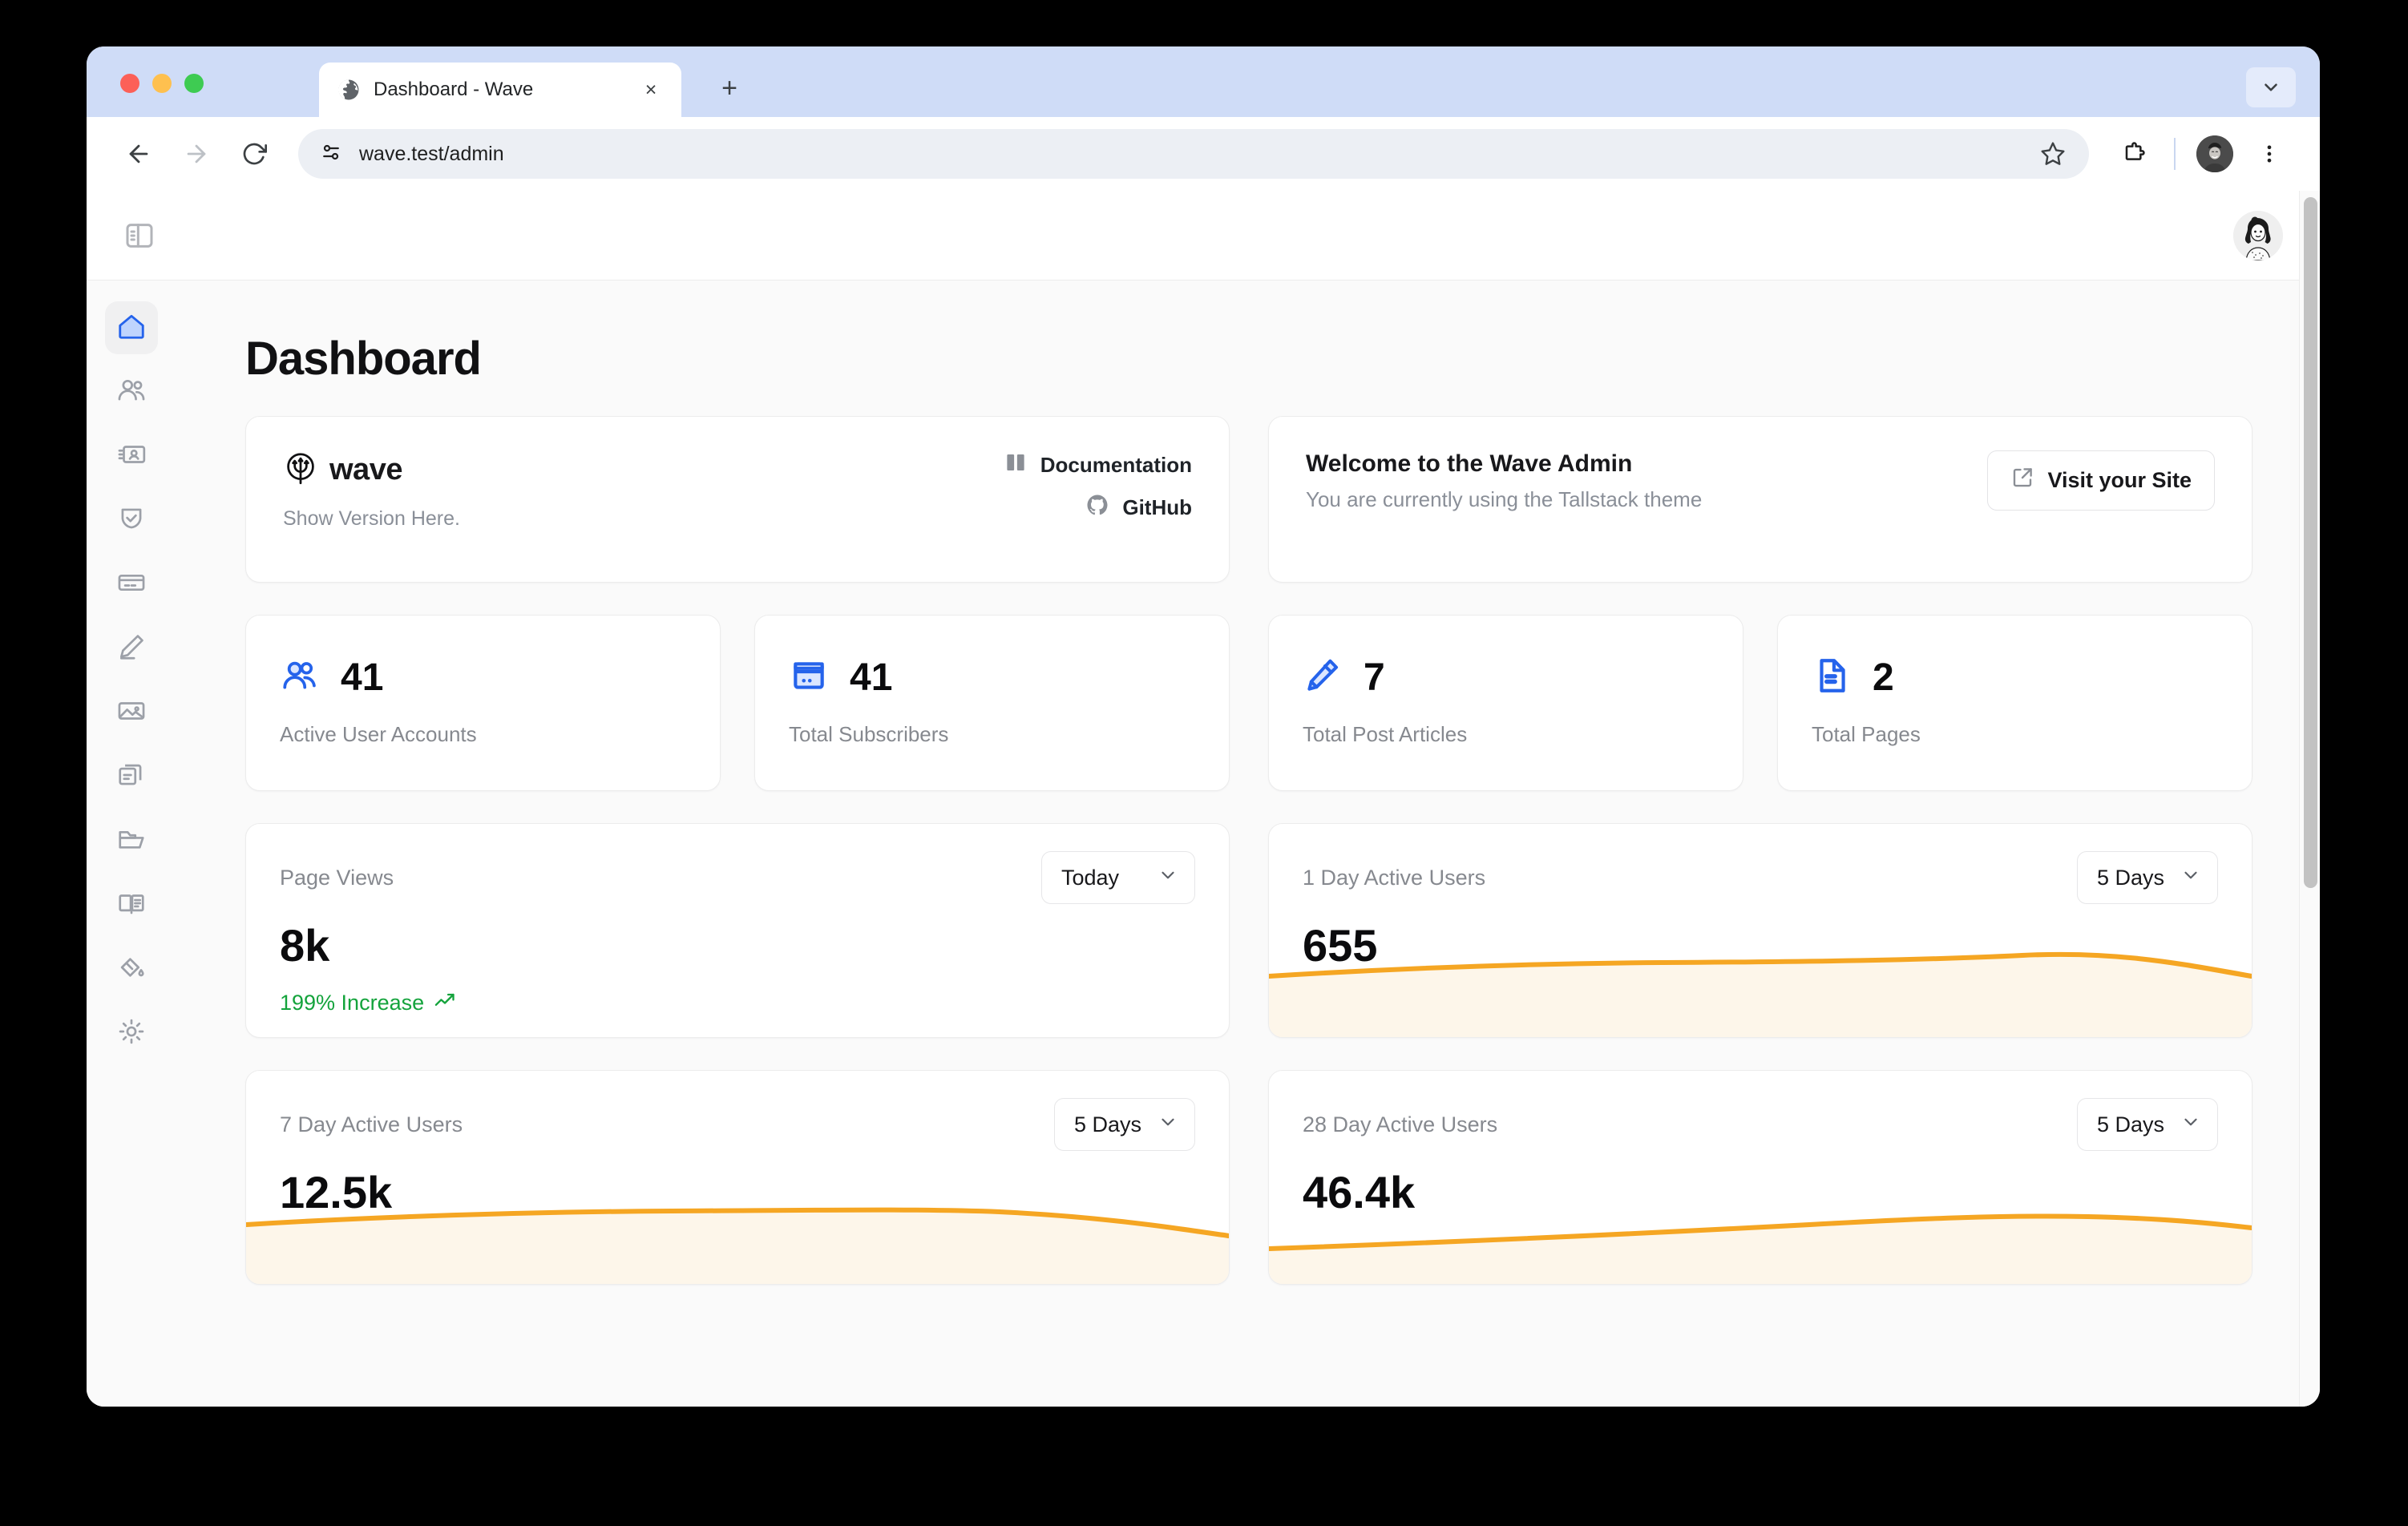 This screenshot has width=2408, height=1526. What do you see at coordinates (737, 1003) in the screenshot?
I see `metric-delta: 199% Increase` at bounding box center [737, 1003].